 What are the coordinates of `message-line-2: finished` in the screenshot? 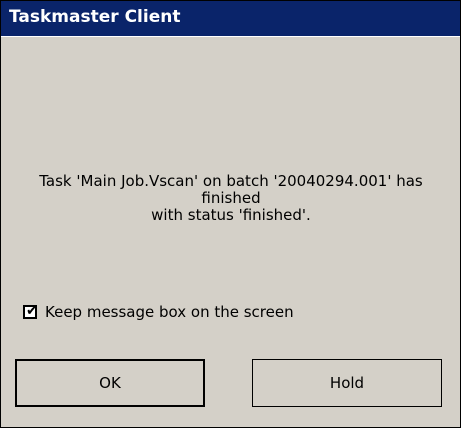 It's located at (231, 198).